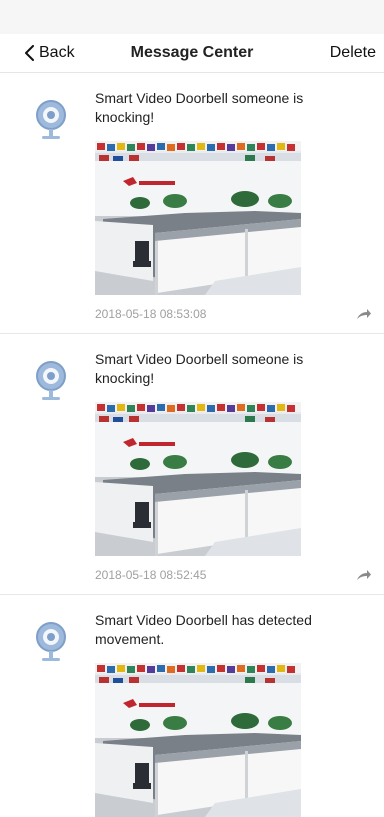 The width and height of the screenshot is (384, 817). What do you see at coordinates (151, 314) in the screenshot?
I see `message-timestamp: 2018-05-18 08:53:08` at bounding box center [151, 314].